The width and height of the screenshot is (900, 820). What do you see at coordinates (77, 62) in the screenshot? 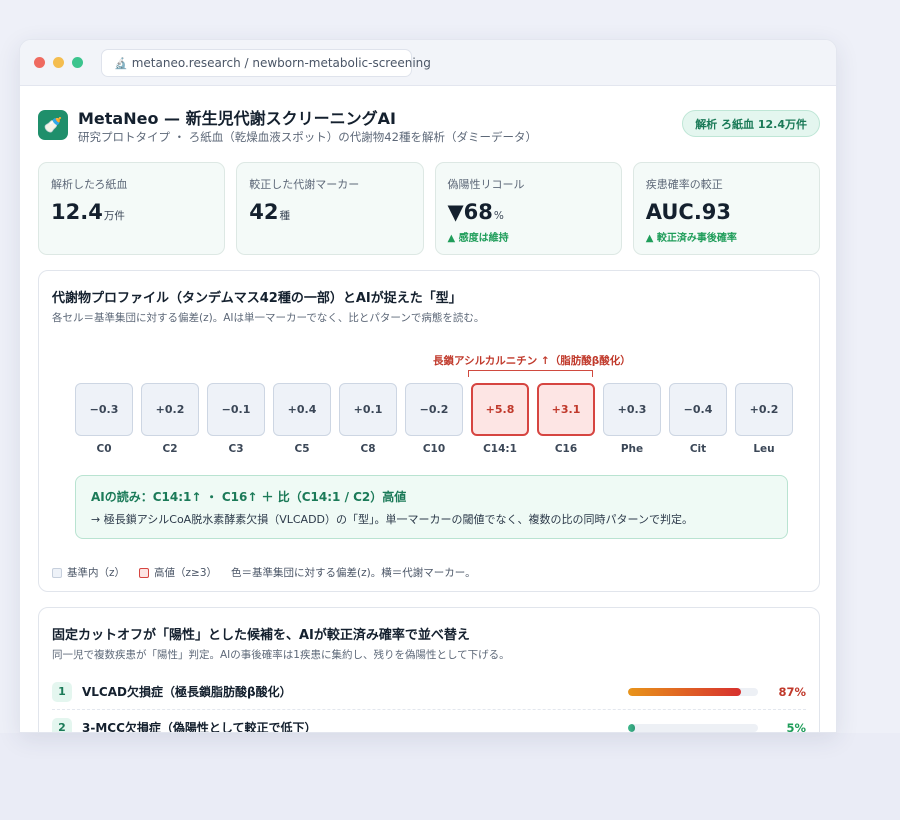
I see `maximize-window-button` at bounding box center [77, 62].